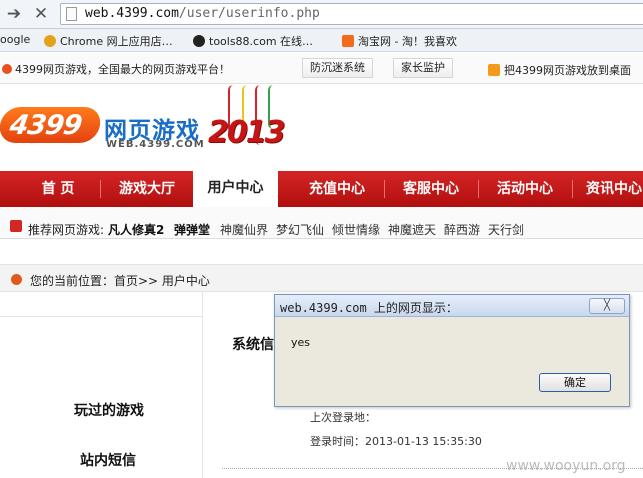  What do you see at coordinates (506, 229) in the screenshot?
I see `recommend-game-link: 天行剑` at bounding box center [506, 229].